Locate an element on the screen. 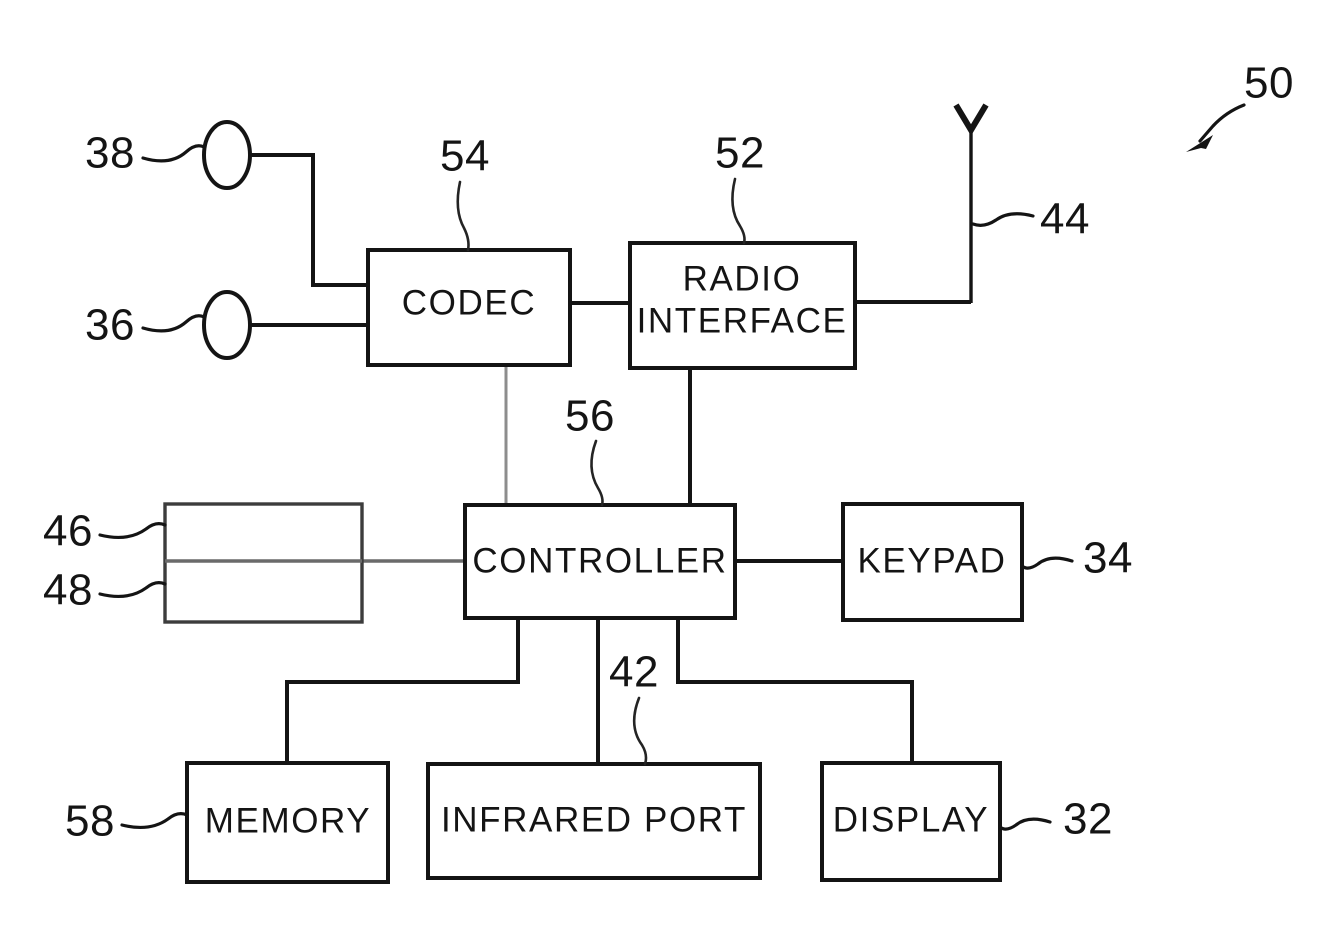 The image size is (1331, 949). microphone-icon is located at coordinates (227, 325).